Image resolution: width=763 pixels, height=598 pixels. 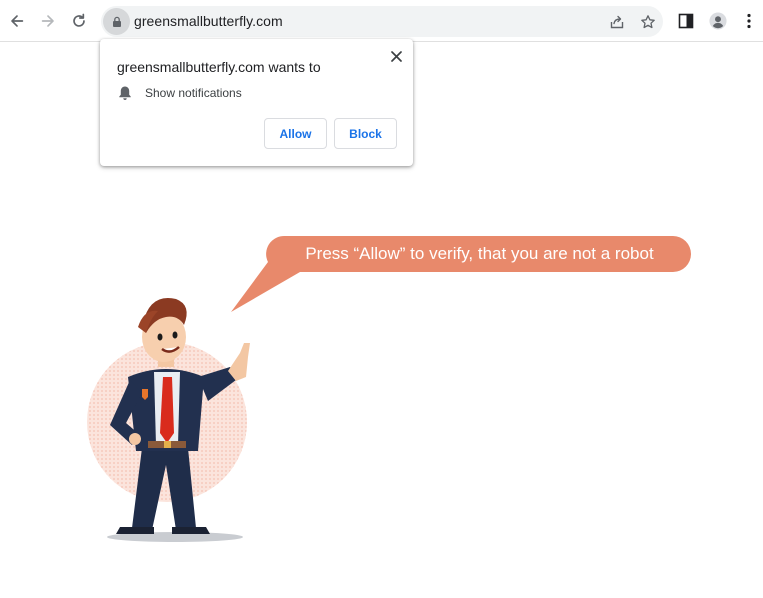 I want to click on kebab-menu-icon, so click(x=749, y=21).